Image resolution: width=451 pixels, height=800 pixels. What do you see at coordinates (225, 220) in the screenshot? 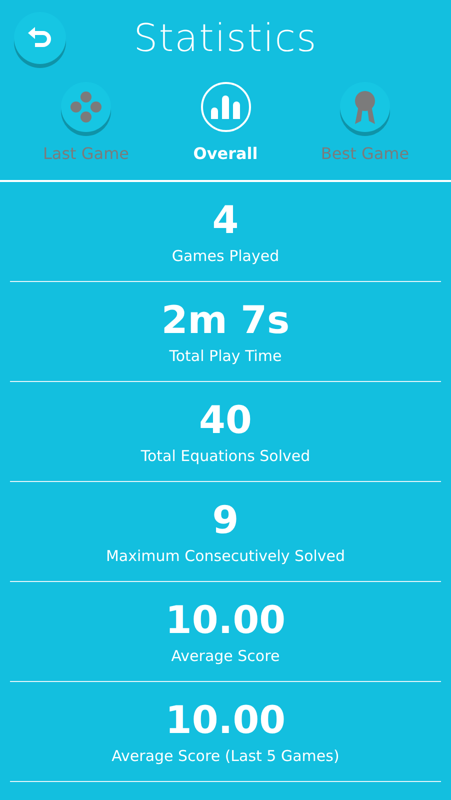
I see `stat-value: 4` at bounding box center [225, 220].